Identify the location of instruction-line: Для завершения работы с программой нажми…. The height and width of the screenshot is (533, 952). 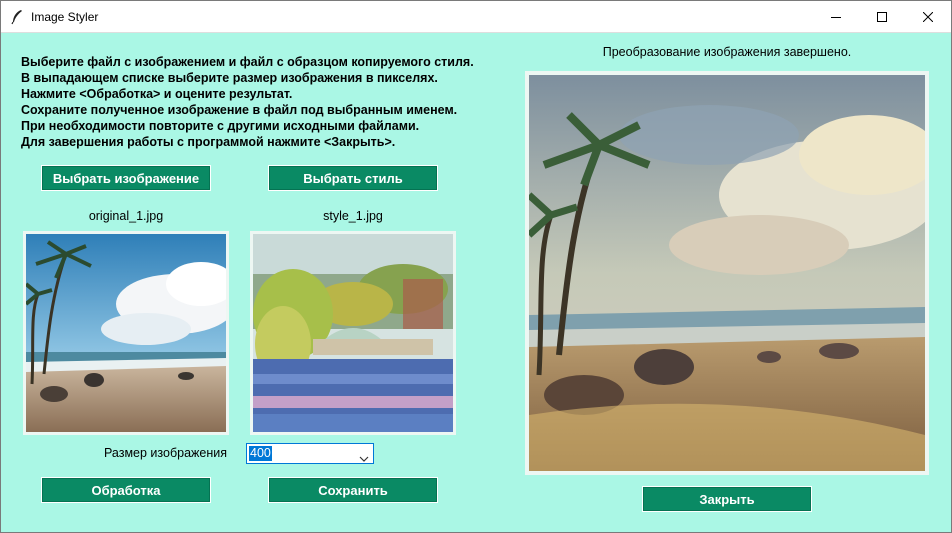
(208, 142).